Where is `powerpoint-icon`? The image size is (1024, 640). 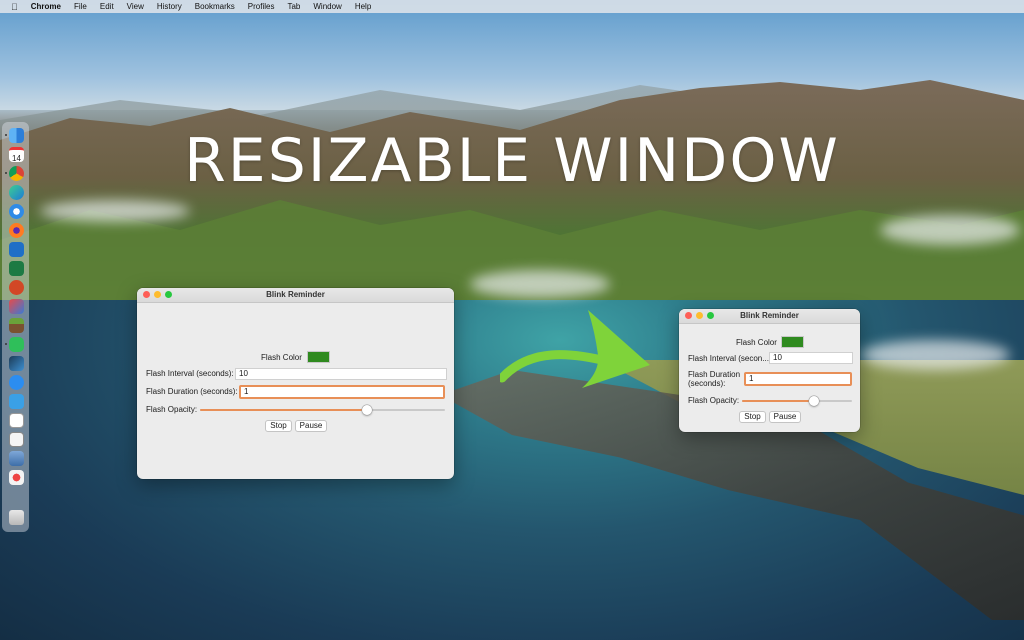 powerpoint-icon is located at coordinates (16, 287).